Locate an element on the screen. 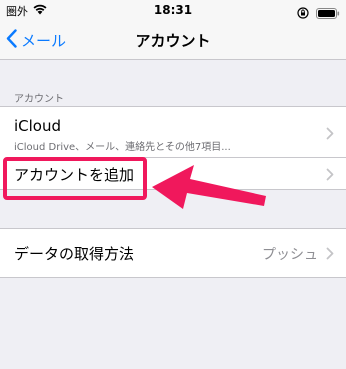 The image size is (346, 369). status-right is located at coordinates (318, 13).